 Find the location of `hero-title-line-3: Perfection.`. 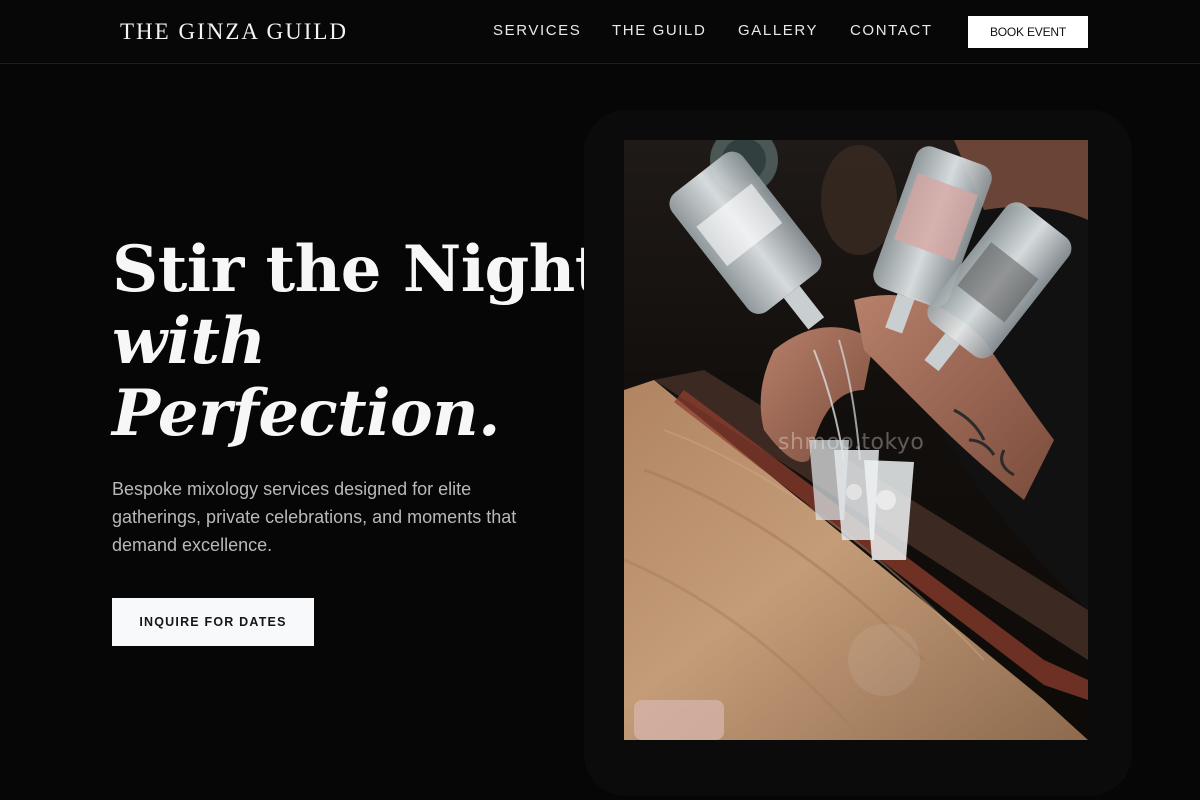

hero-title-line-3: Perfection. is located at coordinates (306, 413).